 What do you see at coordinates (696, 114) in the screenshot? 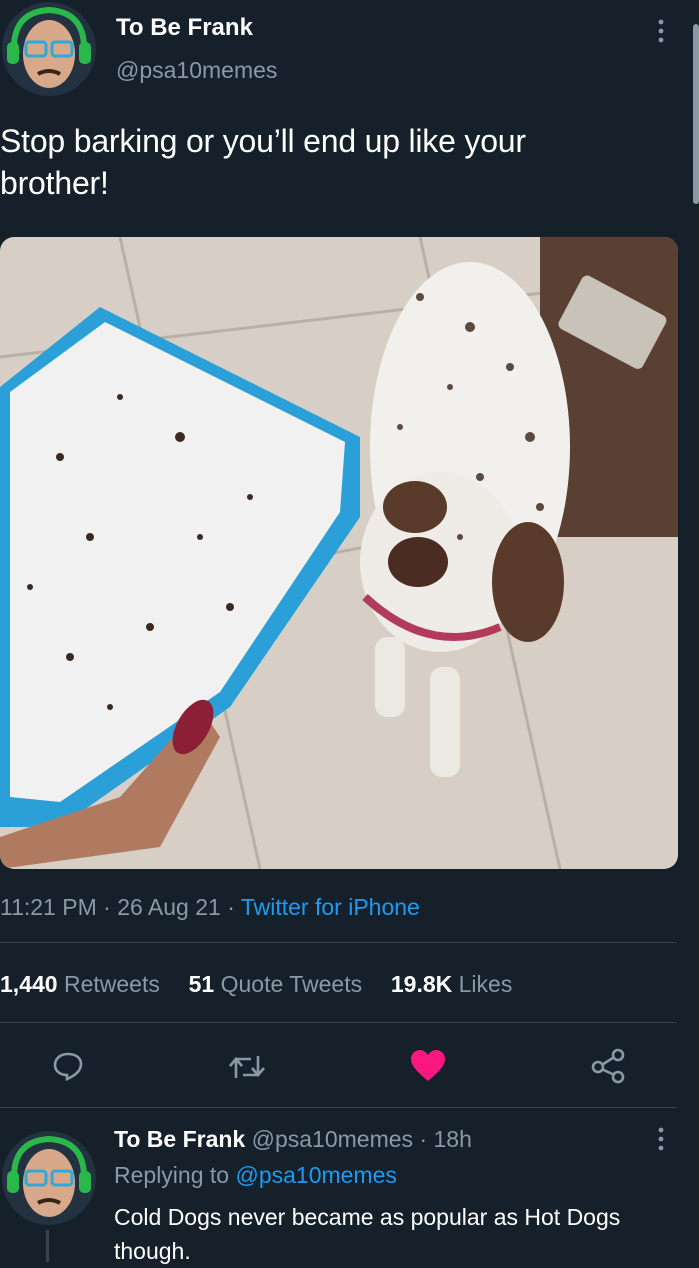
I see `scrollbar` at bounding box center [696, 114].